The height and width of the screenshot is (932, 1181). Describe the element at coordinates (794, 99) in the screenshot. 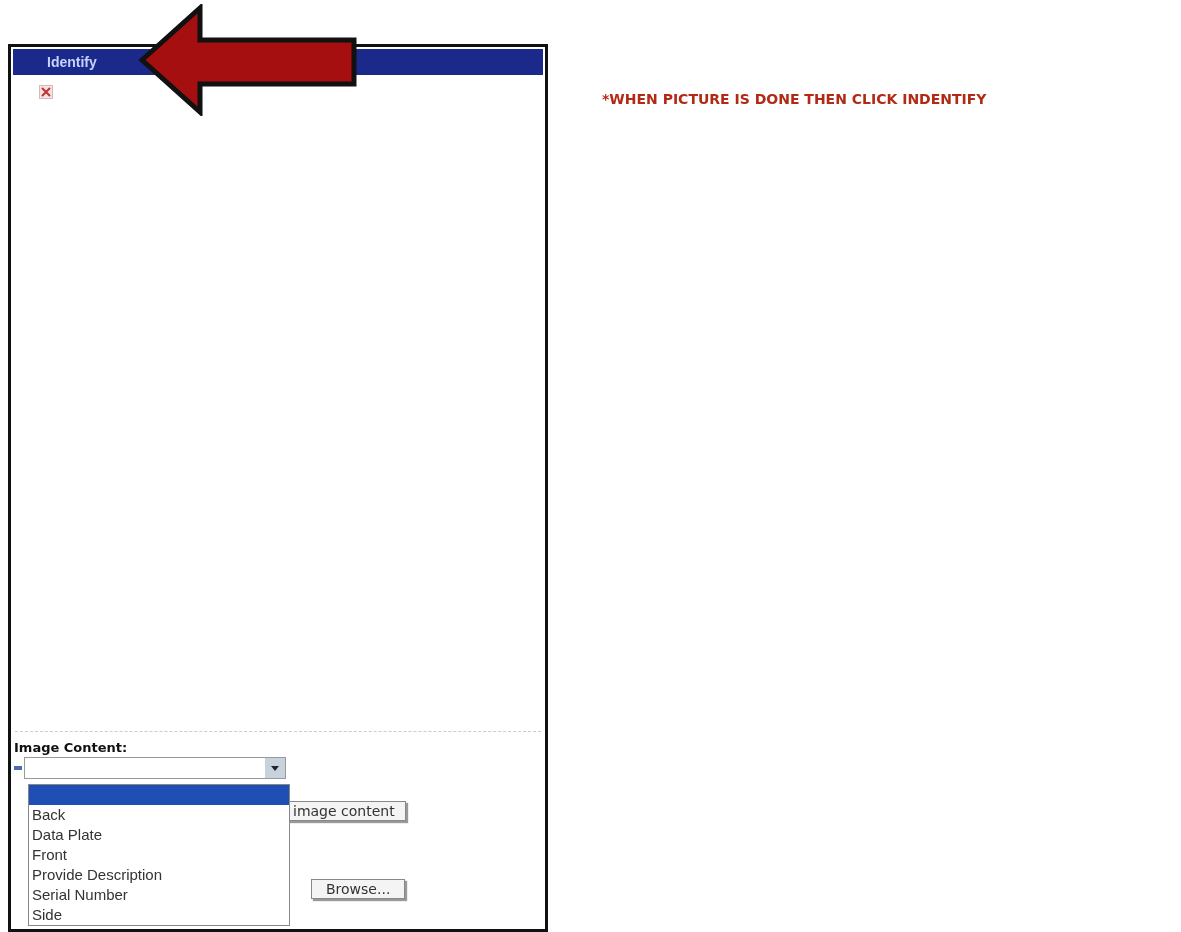

I see `annotation-note: *WHEN PICTURE IS DONE THEN CLICK INDENTIFY` at that location.